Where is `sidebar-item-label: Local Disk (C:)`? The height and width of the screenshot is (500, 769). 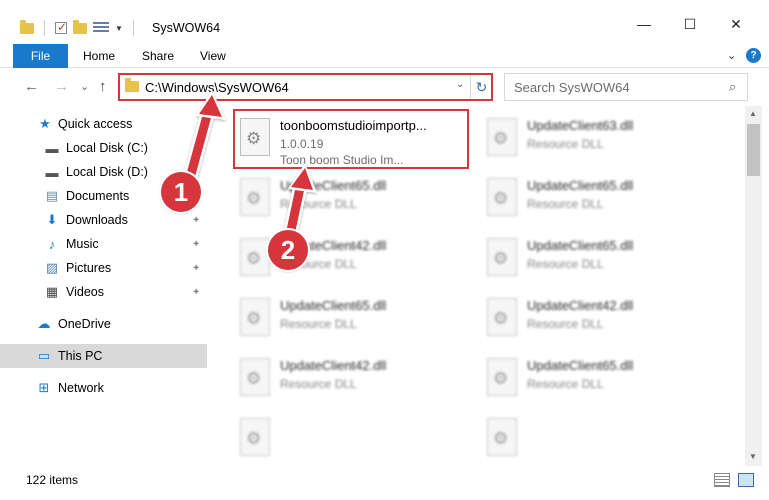
sidebar-item-label: Local Disk (C:) is located at coordinates (107, 148).